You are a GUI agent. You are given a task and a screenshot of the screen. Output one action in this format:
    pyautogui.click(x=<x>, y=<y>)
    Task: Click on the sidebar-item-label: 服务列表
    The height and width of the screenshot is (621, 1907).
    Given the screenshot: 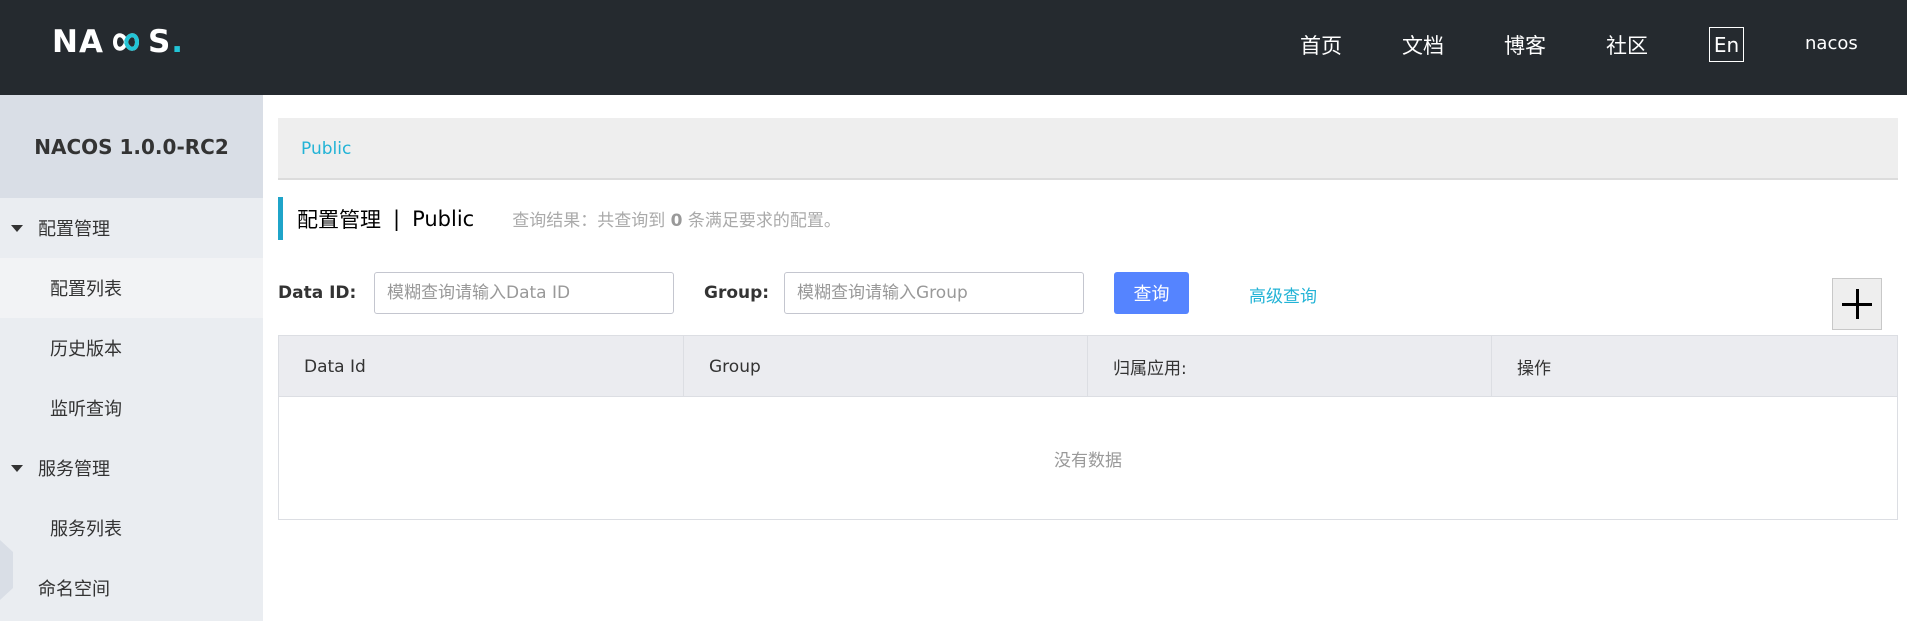 What is the action you would take?
    pyautogui.click(x=86, y=529)
    